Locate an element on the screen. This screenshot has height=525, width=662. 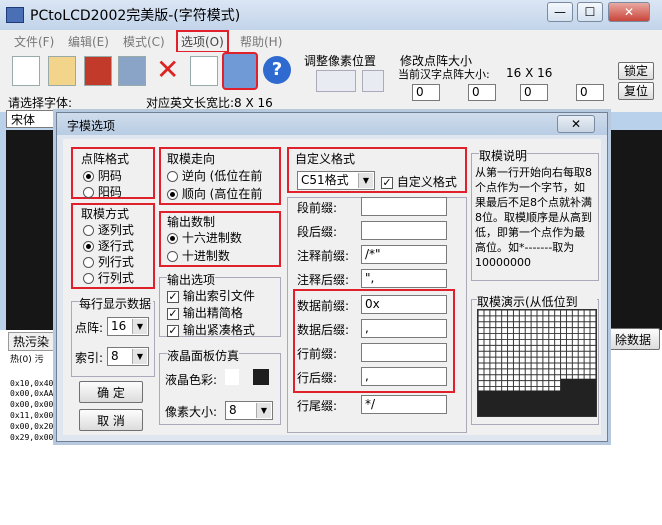
app-icon is located at coordinates (15, 15).